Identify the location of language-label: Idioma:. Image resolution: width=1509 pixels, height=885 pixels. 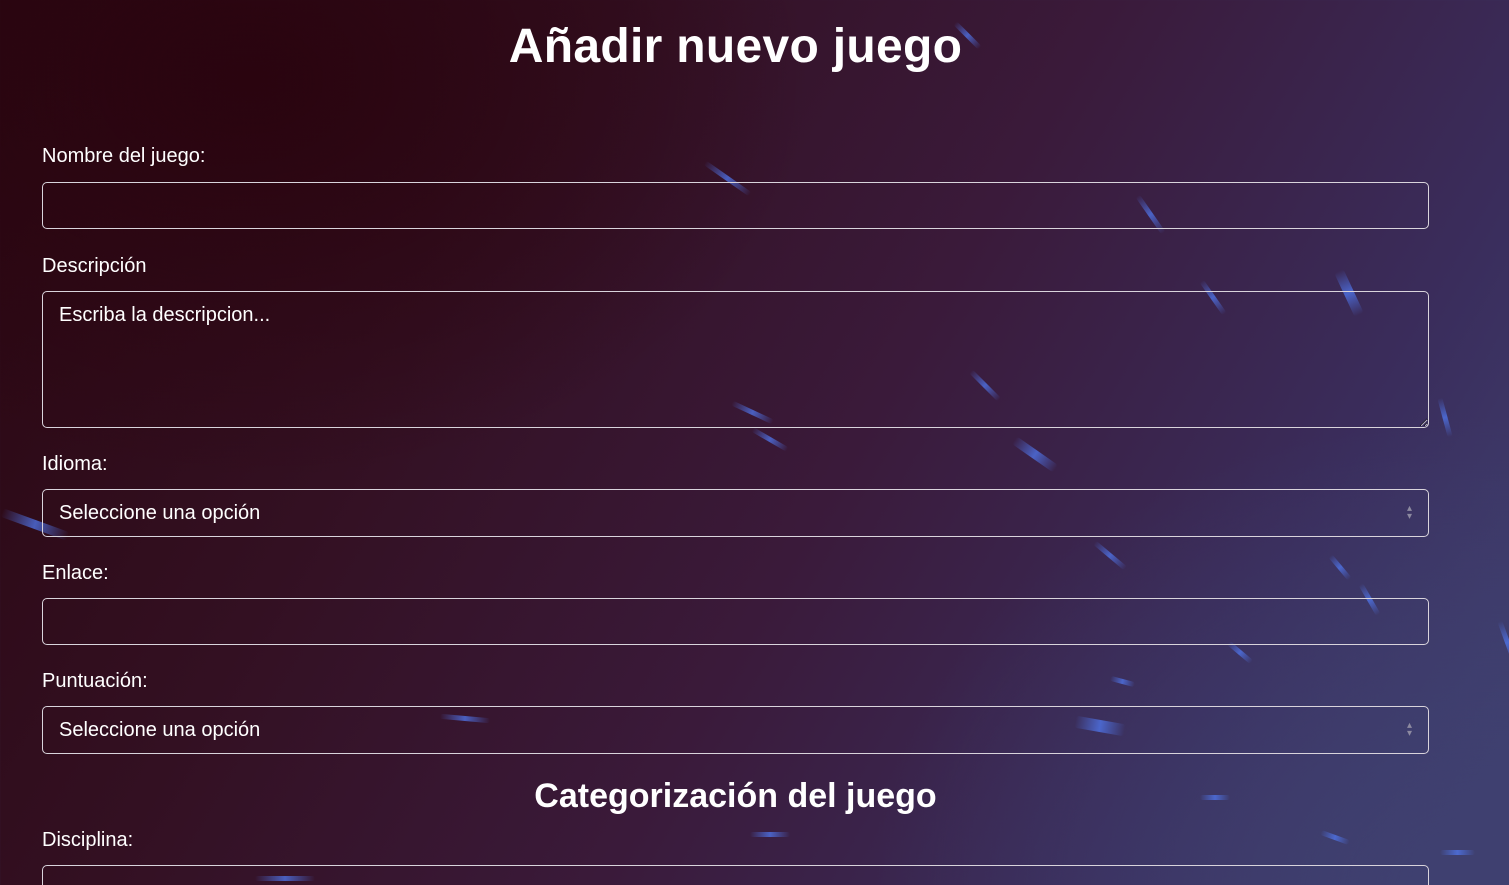
(75, 464).